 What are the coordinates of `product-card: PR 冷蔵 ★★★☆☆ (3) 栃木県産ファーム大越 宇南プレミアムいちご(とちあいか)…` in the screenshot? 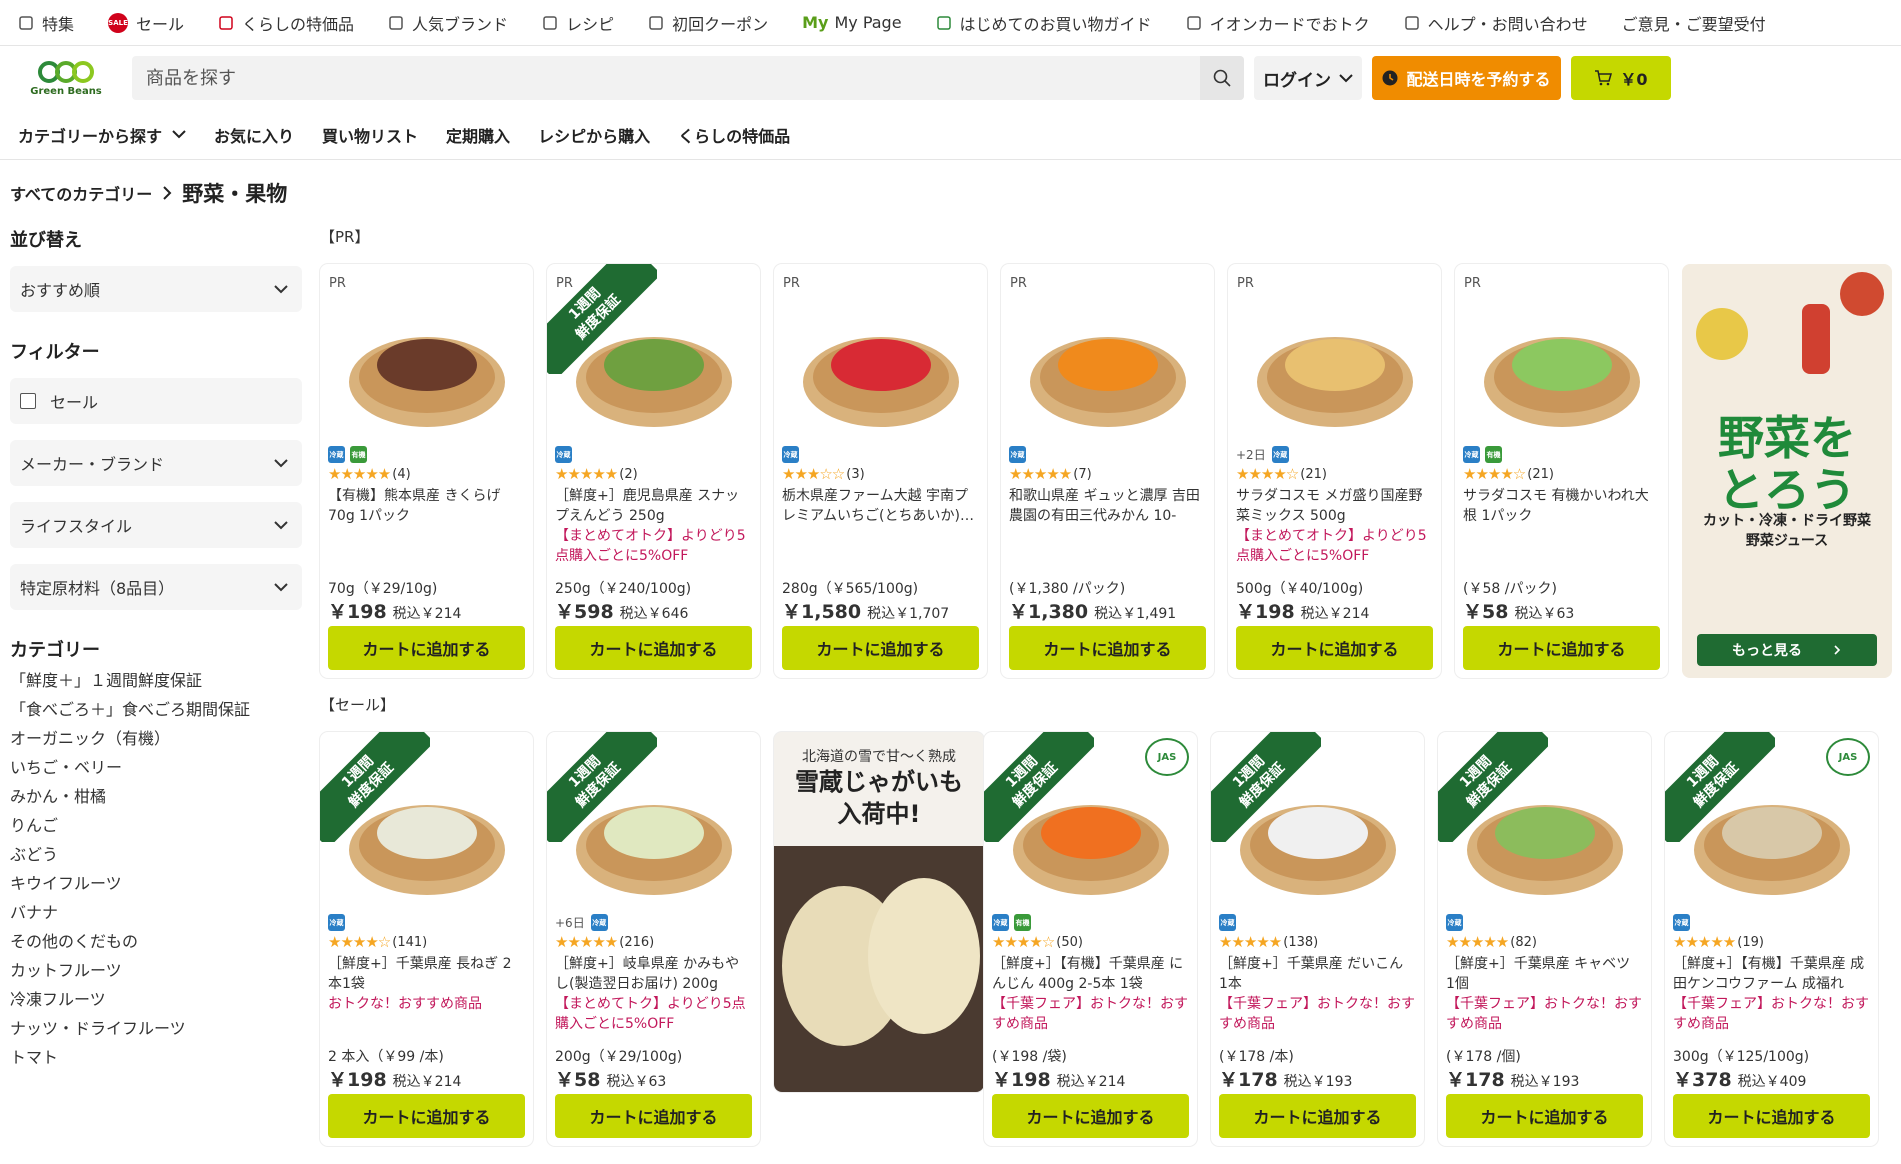 It's located at (880, 471).